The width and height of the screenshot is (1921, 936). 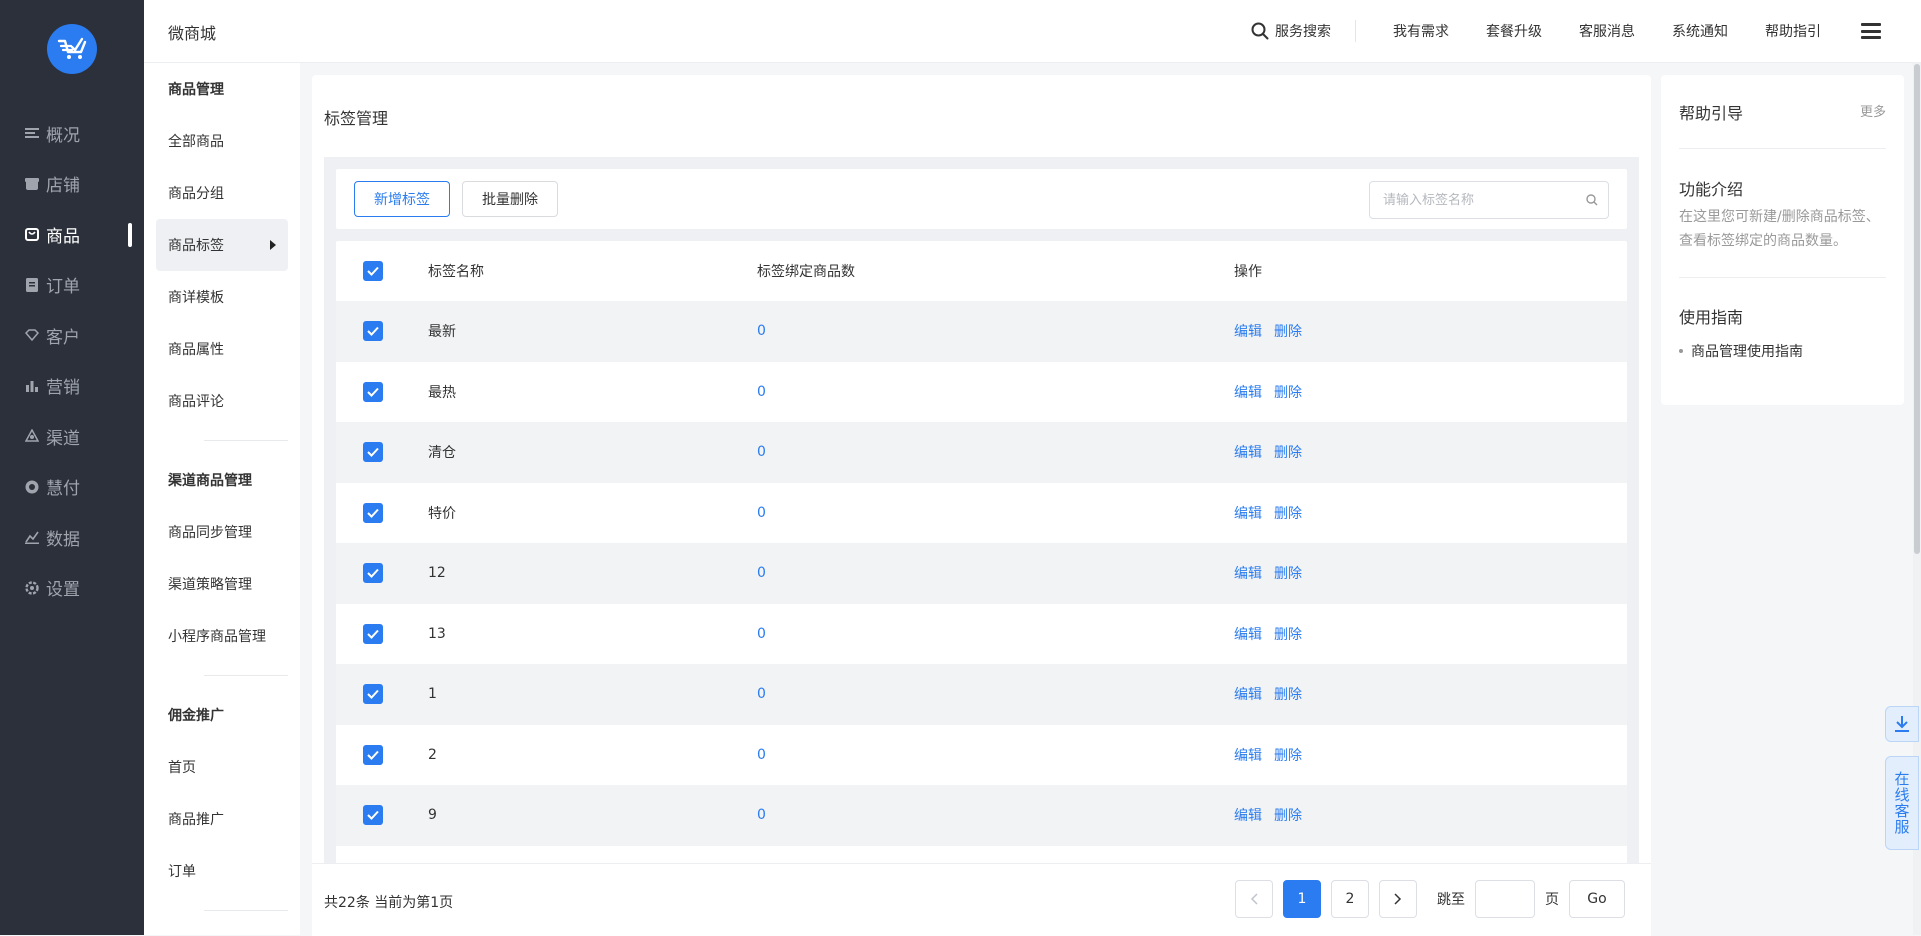 I want to click on page-button-2: 2, so click(x=1350, y=899).